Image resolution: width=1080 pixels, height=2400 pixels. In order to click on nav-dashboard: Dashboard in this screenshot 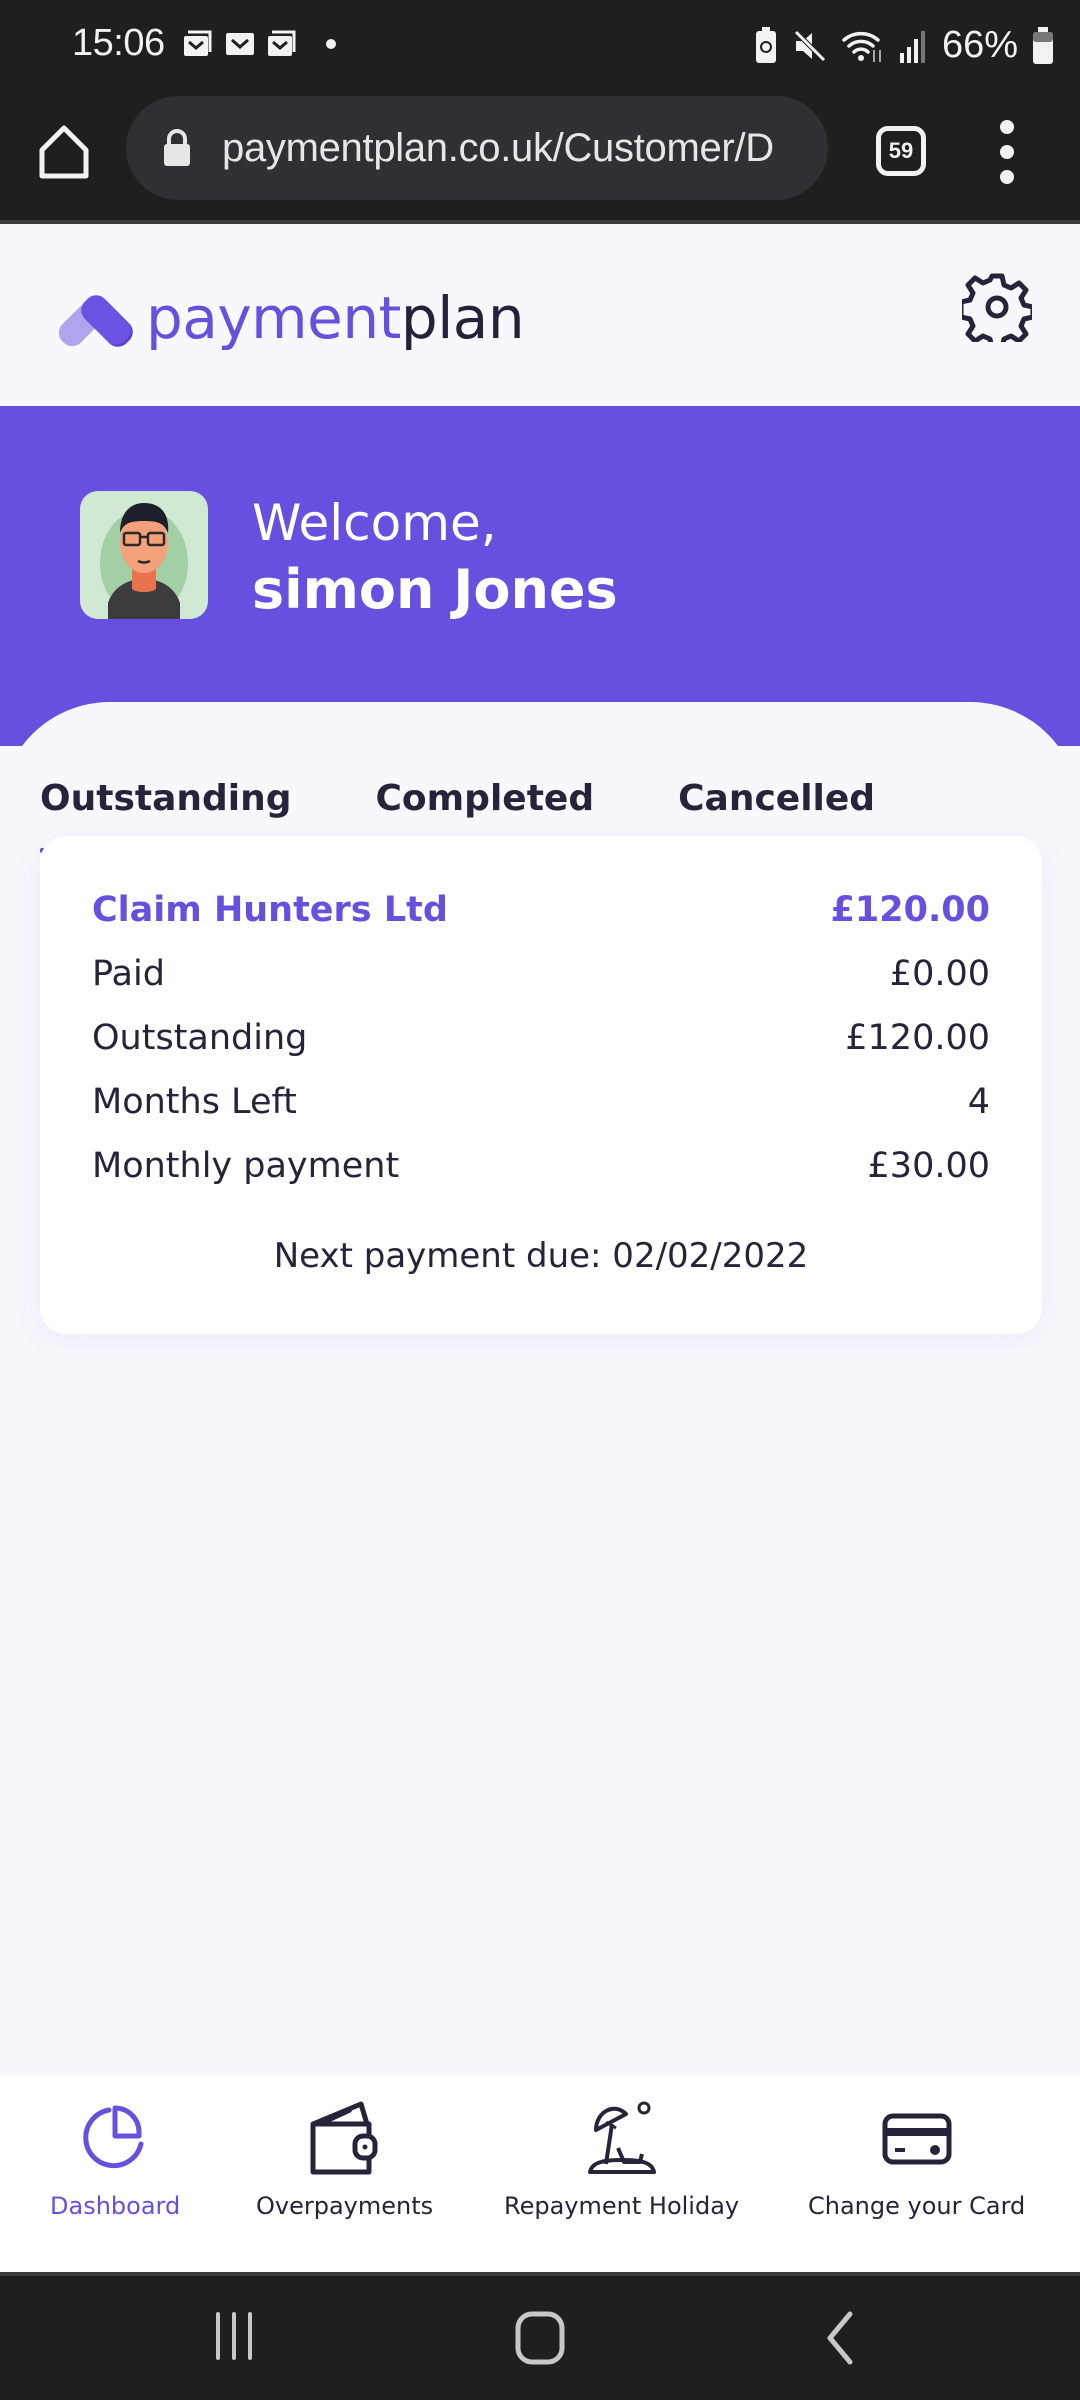, I will do `click(115, 2160)`.